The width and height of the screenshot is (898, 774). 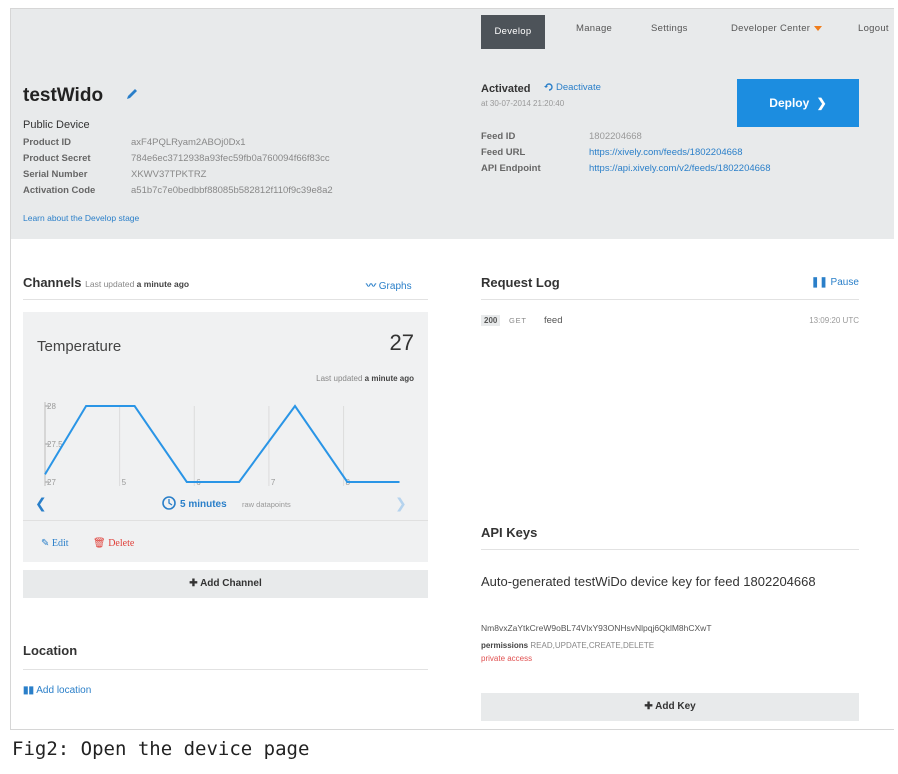 What do you see at coordinates (45, 543) in the screenshot?
I see `pencil-icon: ✎` at bounding box center [45, 543].